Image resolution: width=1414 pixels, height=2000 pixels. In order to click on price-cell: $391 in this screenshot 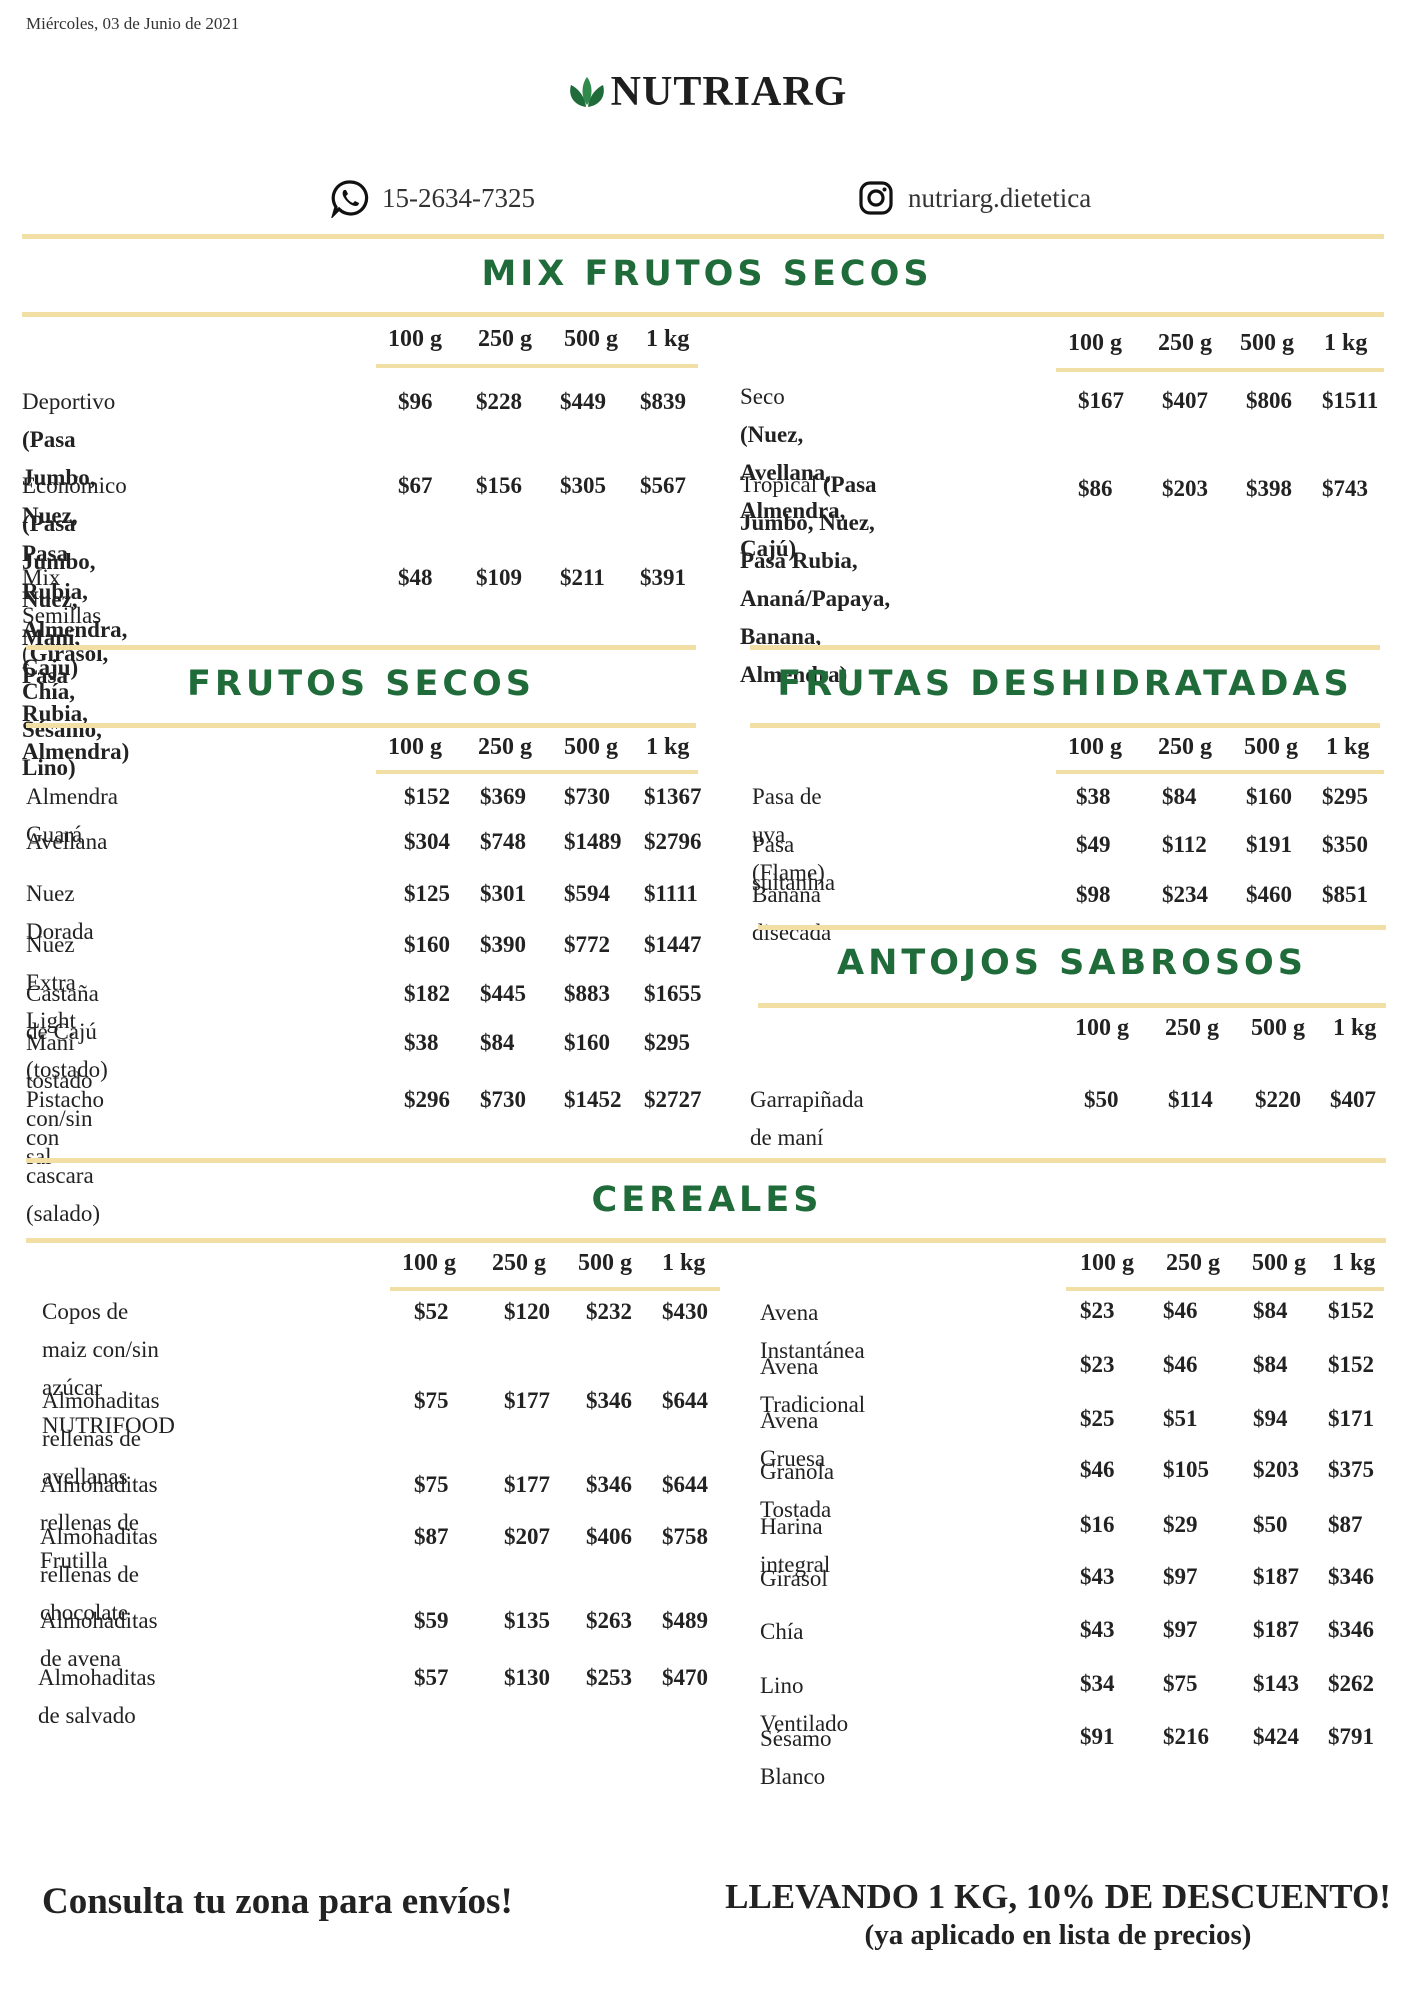, I will do `click(663, 577)`.